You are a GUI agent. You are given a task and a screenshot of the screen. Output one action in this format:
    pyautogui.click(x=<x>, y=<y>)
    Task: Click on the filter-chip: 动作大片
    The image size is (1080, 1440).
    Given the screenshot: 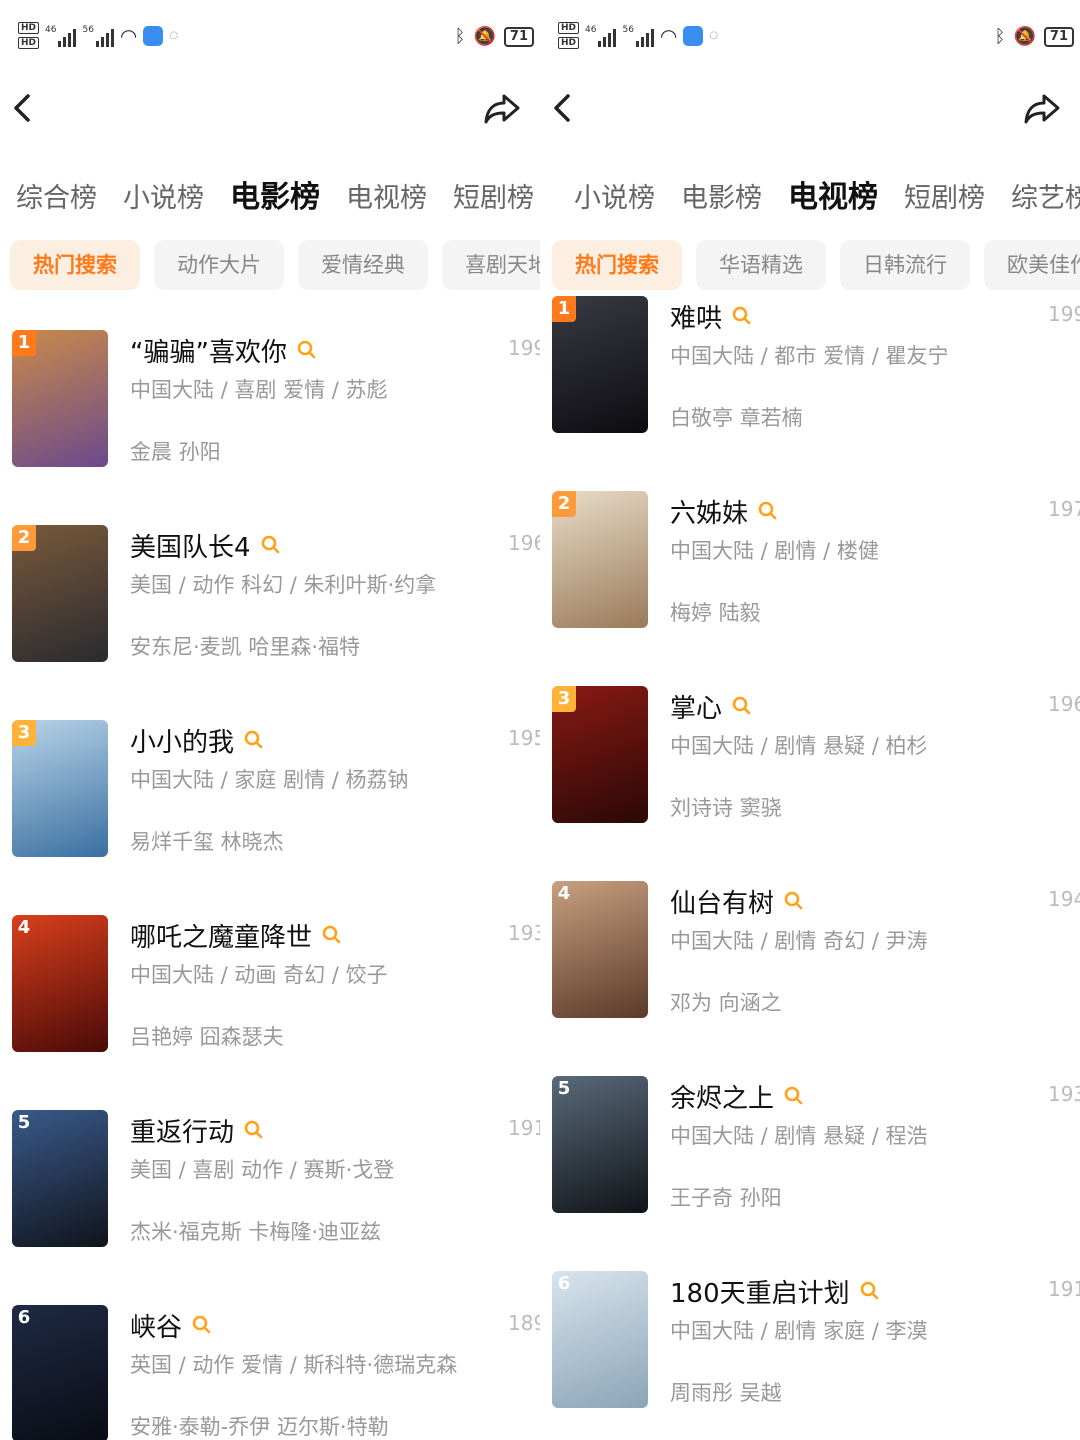 What is the action you would take?
    pyautogui.click(x=219, y=265)
    